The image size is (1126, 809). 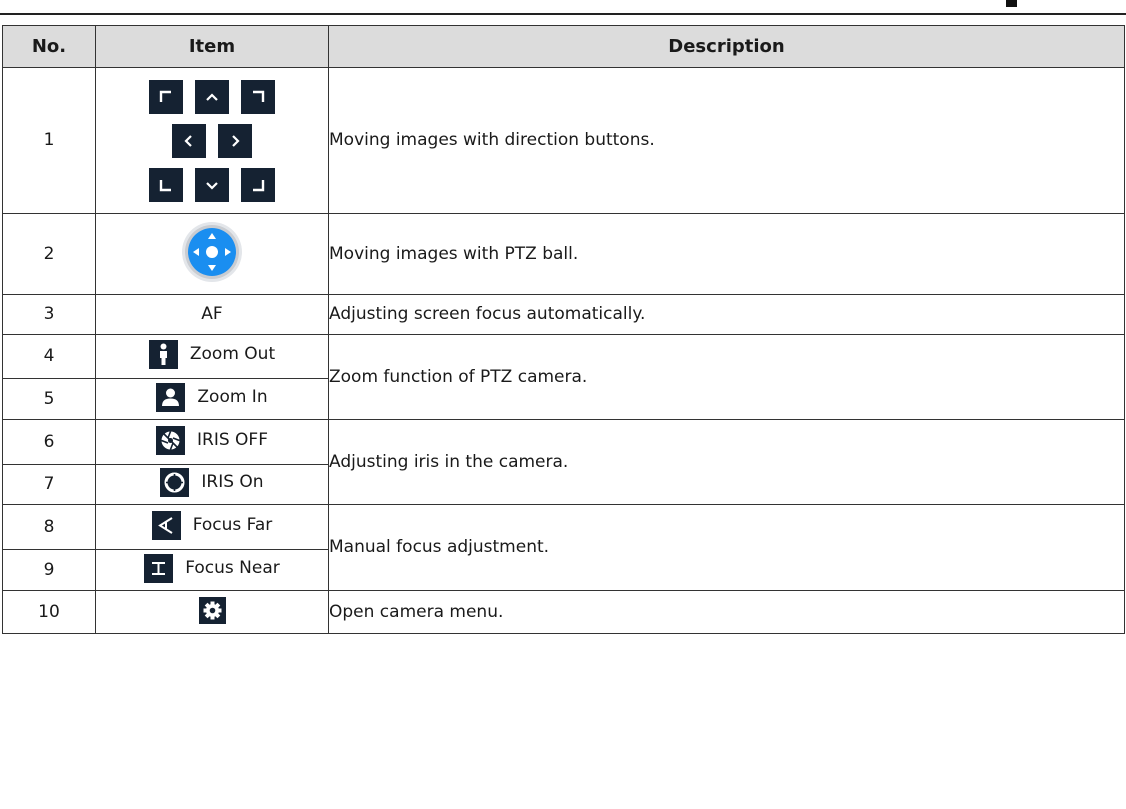 I want to click on up-right-icon, so click(x=258, y=96).